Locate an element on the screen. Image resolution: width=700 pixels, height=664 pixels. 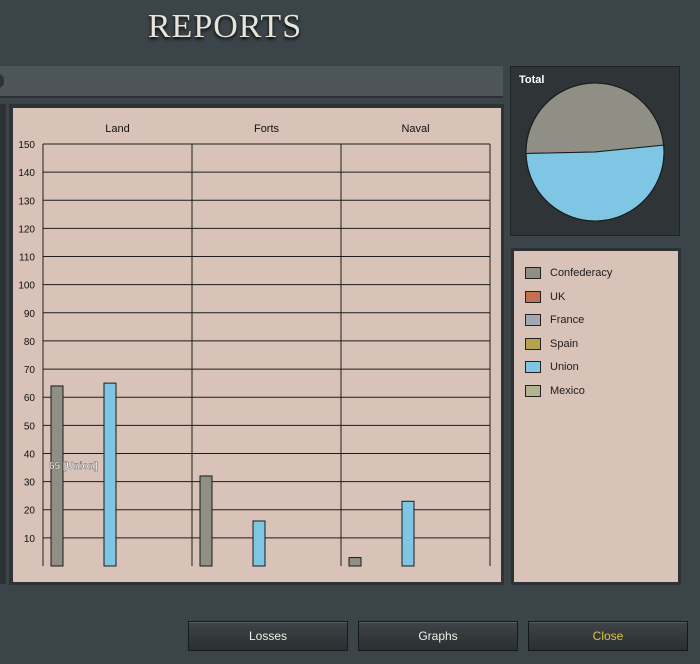
y-tick-label: 20 is located at coordinates (30, 511).